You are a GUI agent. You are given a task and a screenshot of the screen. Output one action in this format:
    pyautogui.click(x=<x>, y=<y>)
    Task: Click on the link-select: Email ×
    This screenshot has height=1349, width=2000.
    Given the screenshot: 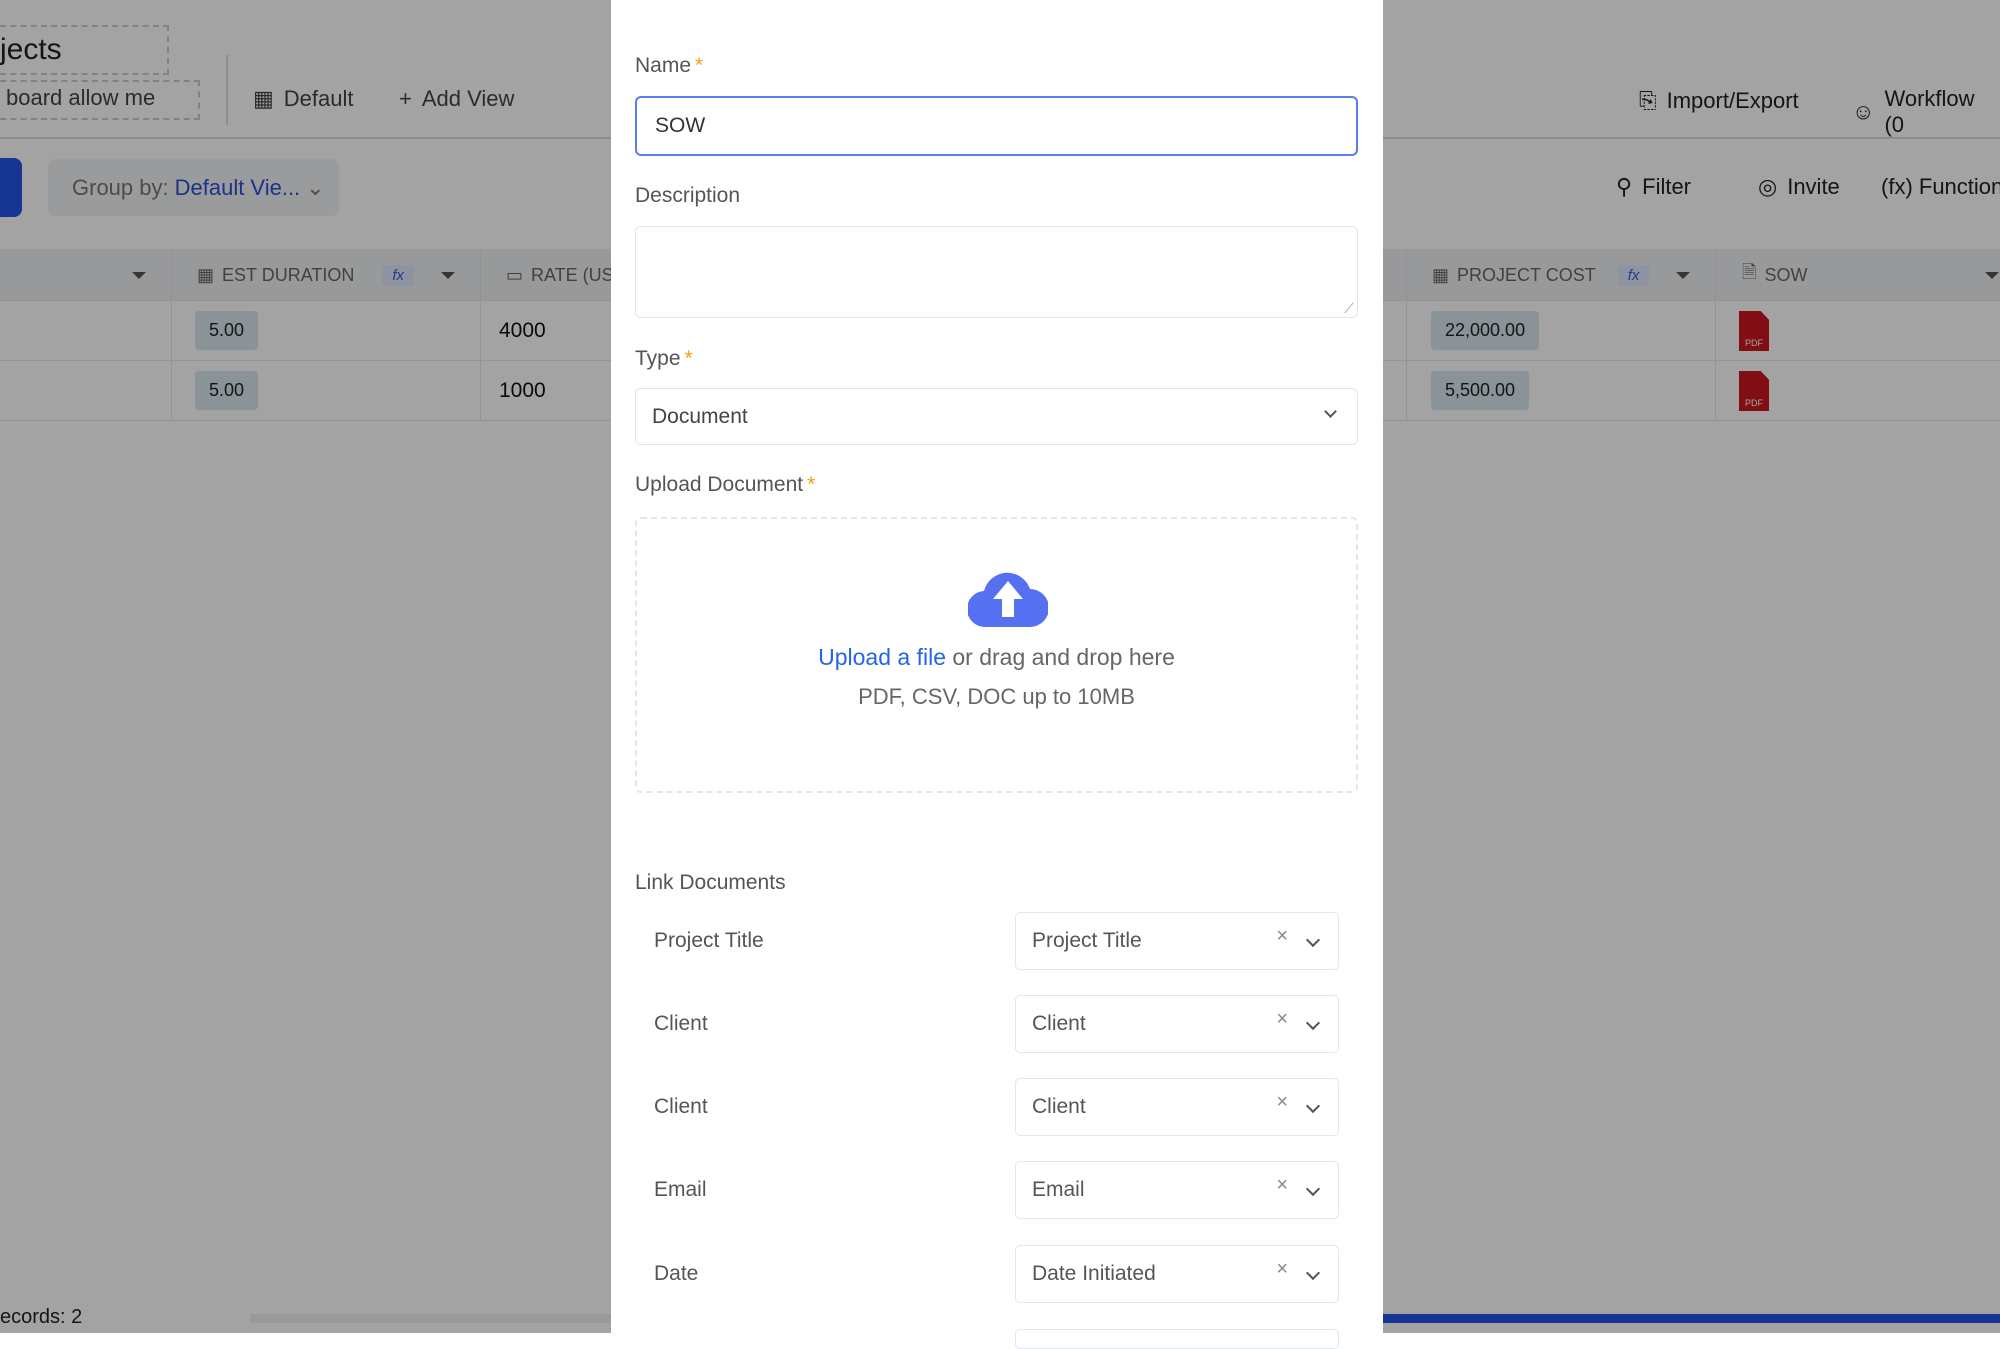 What is the action you would take?
    pyautogui.click(x=1177, y=1190)
    